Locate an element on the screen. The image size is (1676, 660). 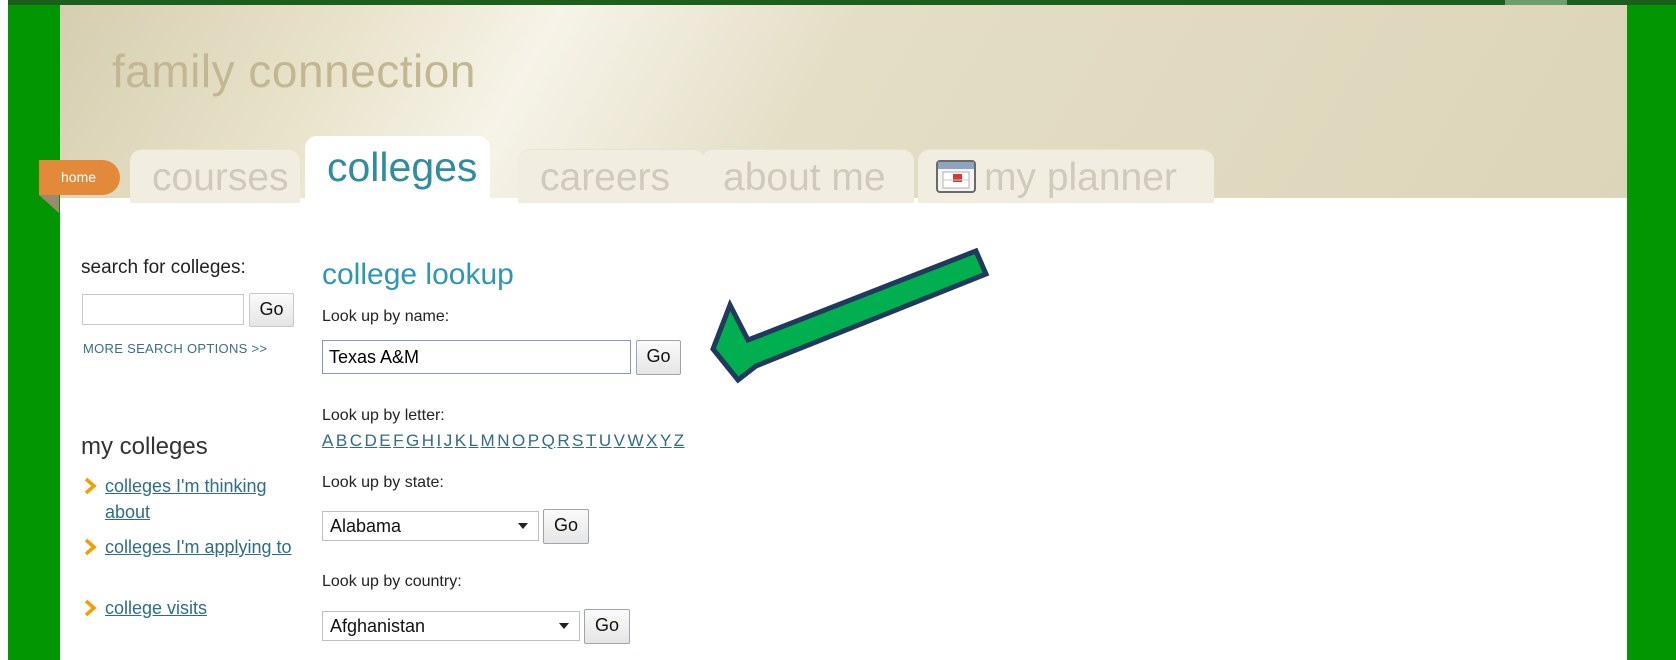
callout-arrow-icon is located at coordinates (850, 315).